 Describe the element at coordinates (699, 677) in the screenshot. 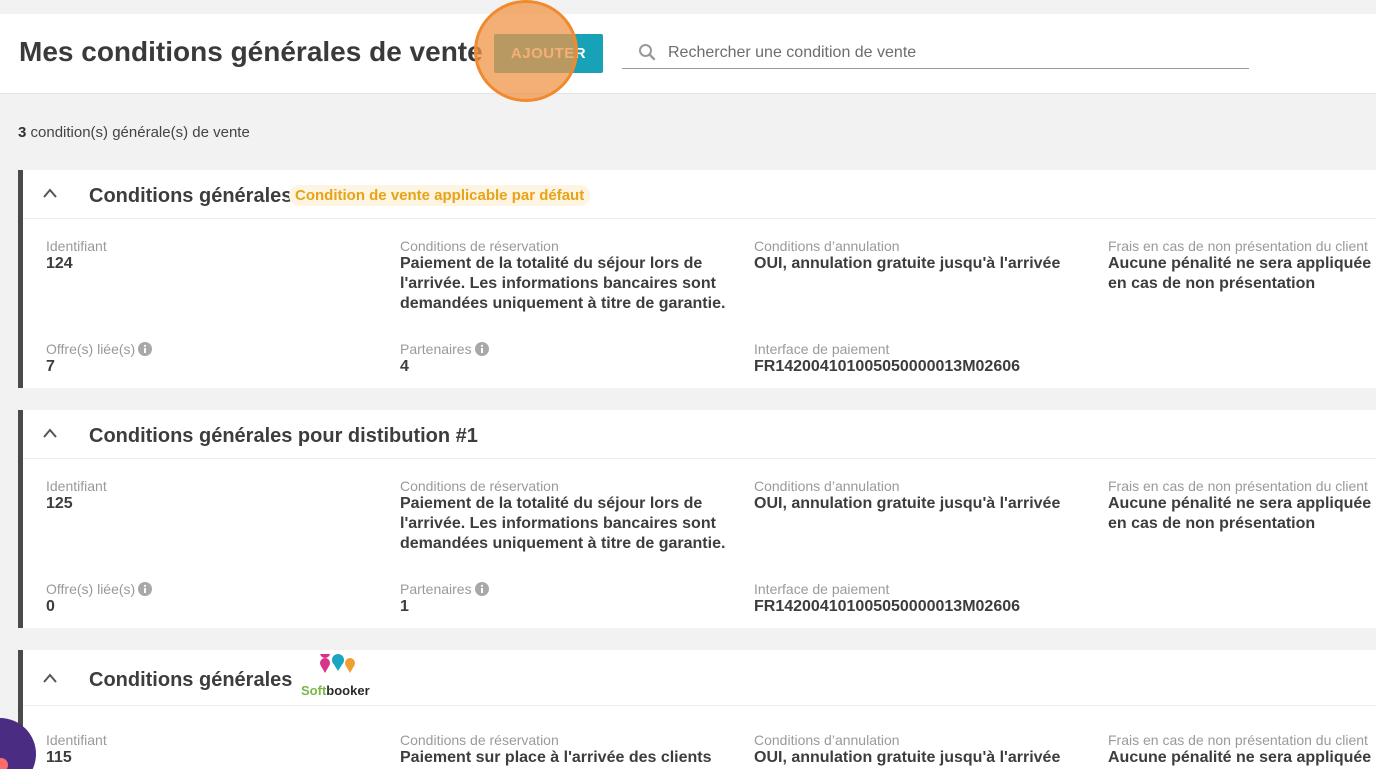

I see `card-header: Conditions générales Softbooker` at that location.